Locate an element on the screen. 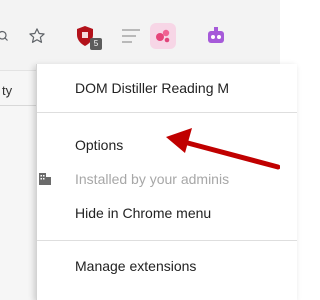 Image resolution: width=320 pixels, height=300 pixels. managed-by-admin-text: Installed by your adminis is located at coordinates (152, 179).